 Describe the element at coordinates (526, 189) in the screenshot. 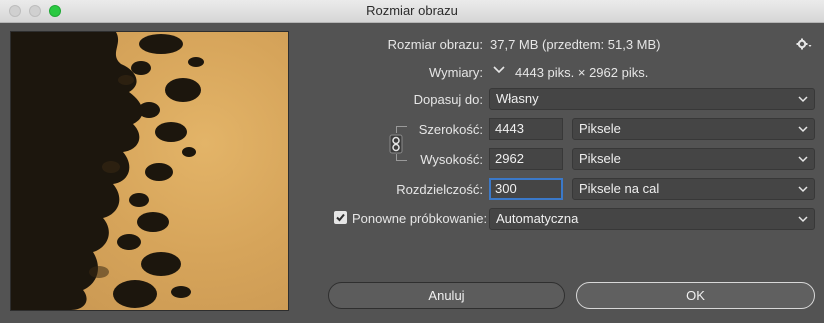

I see `resolution-input: 300` at that location.